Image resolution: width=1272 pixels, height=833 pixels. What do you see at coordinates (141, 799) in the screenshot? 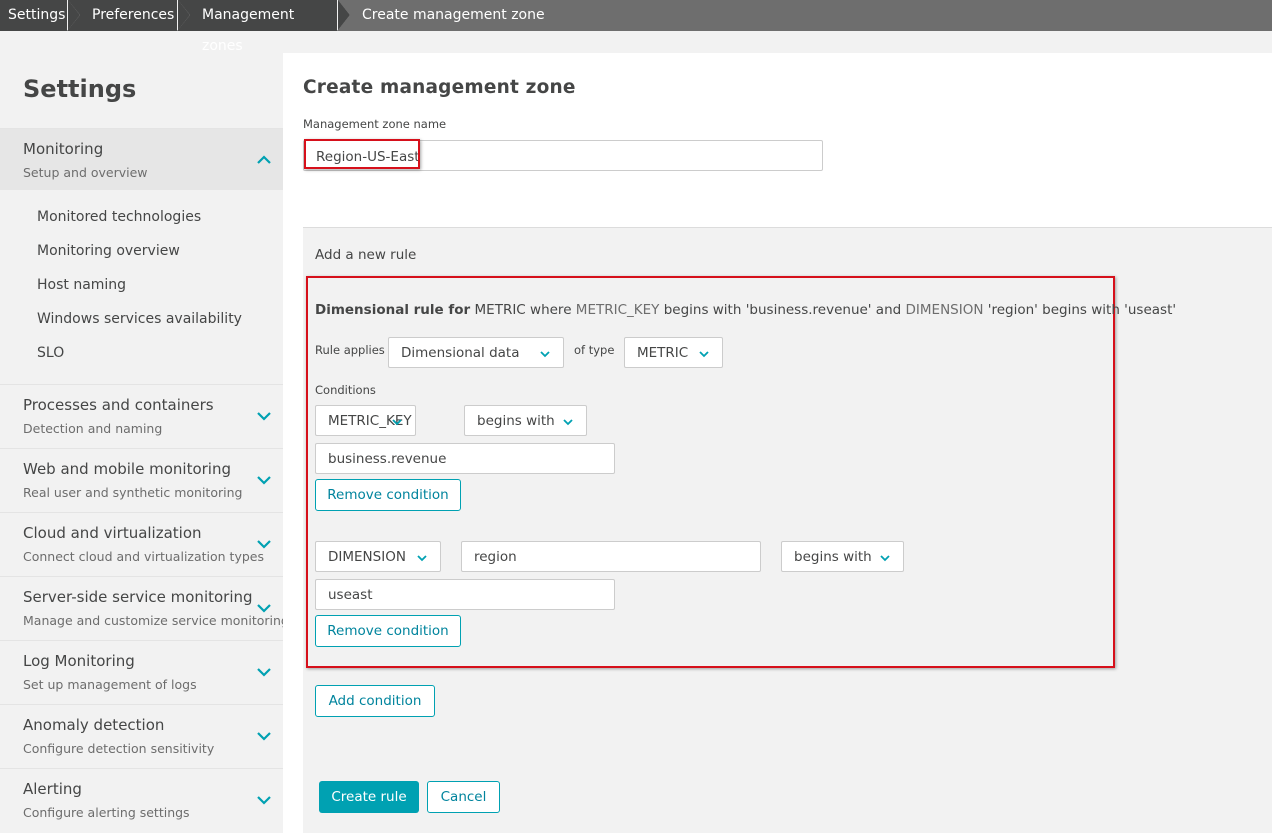
I see `sidebar-section-alerting: Alerting Configure alerting settings` at bounding box center [141, 799].